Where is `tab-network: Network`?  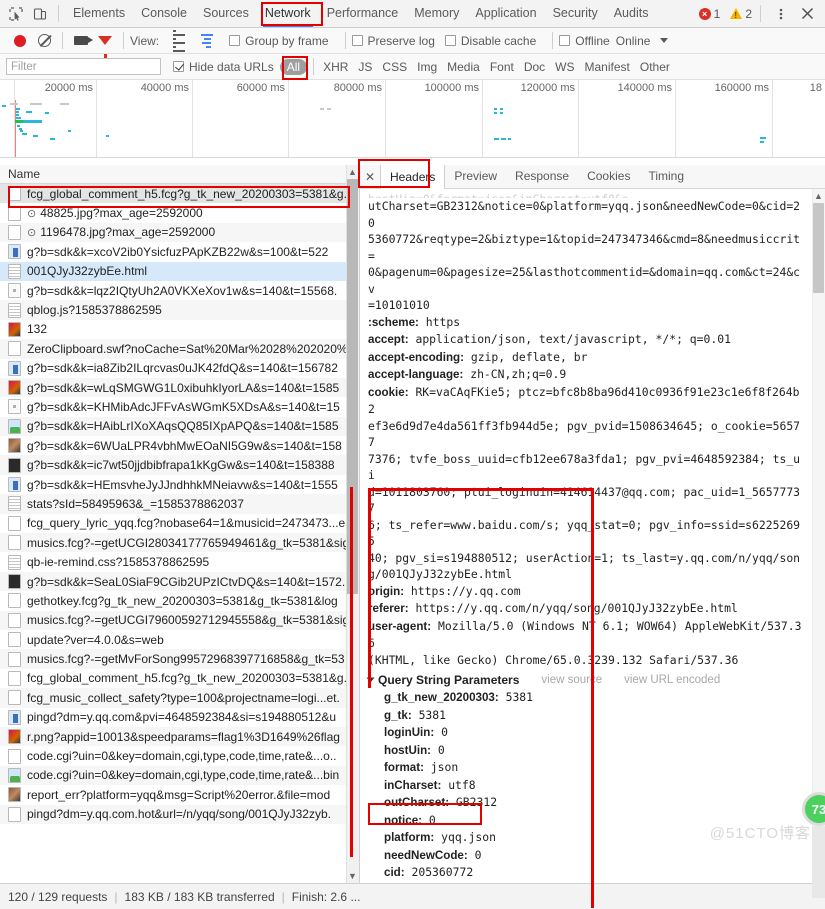 tab-network: Network is located at coordinates (288, 13).